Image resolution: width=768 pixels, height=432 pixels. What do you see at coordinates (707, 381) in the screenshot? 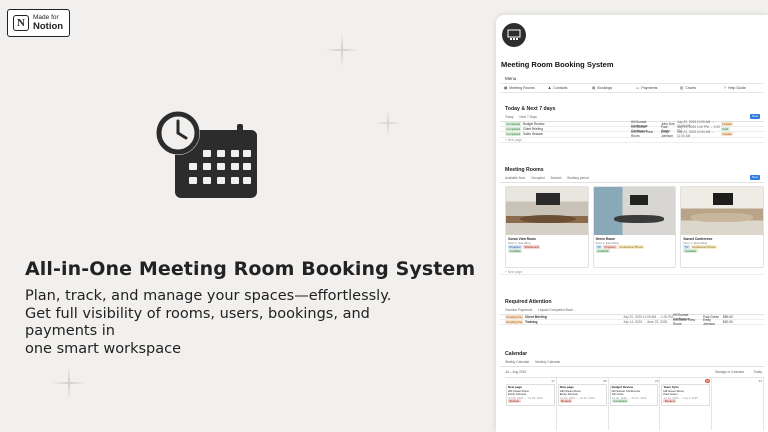
I see `today-marker: 30` at bounding box center [707, 381].